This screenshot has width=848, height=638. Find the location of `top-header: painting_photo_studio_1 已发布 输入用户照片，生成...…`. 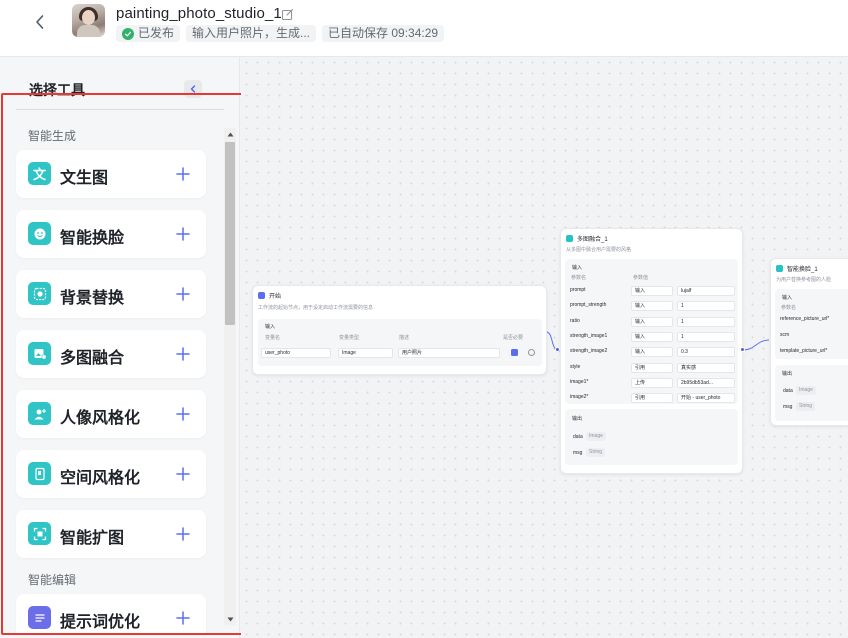

top-header: painting_photo_studio_1 已发布 输入用户照片，生成...… is located at coordinates (424, 28).